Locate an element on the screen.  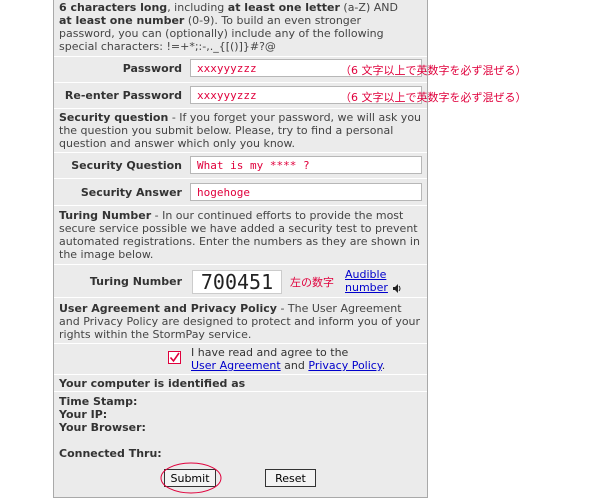
rule-text: (0-9). To build an even stronger is located at coordinates (273, 20).